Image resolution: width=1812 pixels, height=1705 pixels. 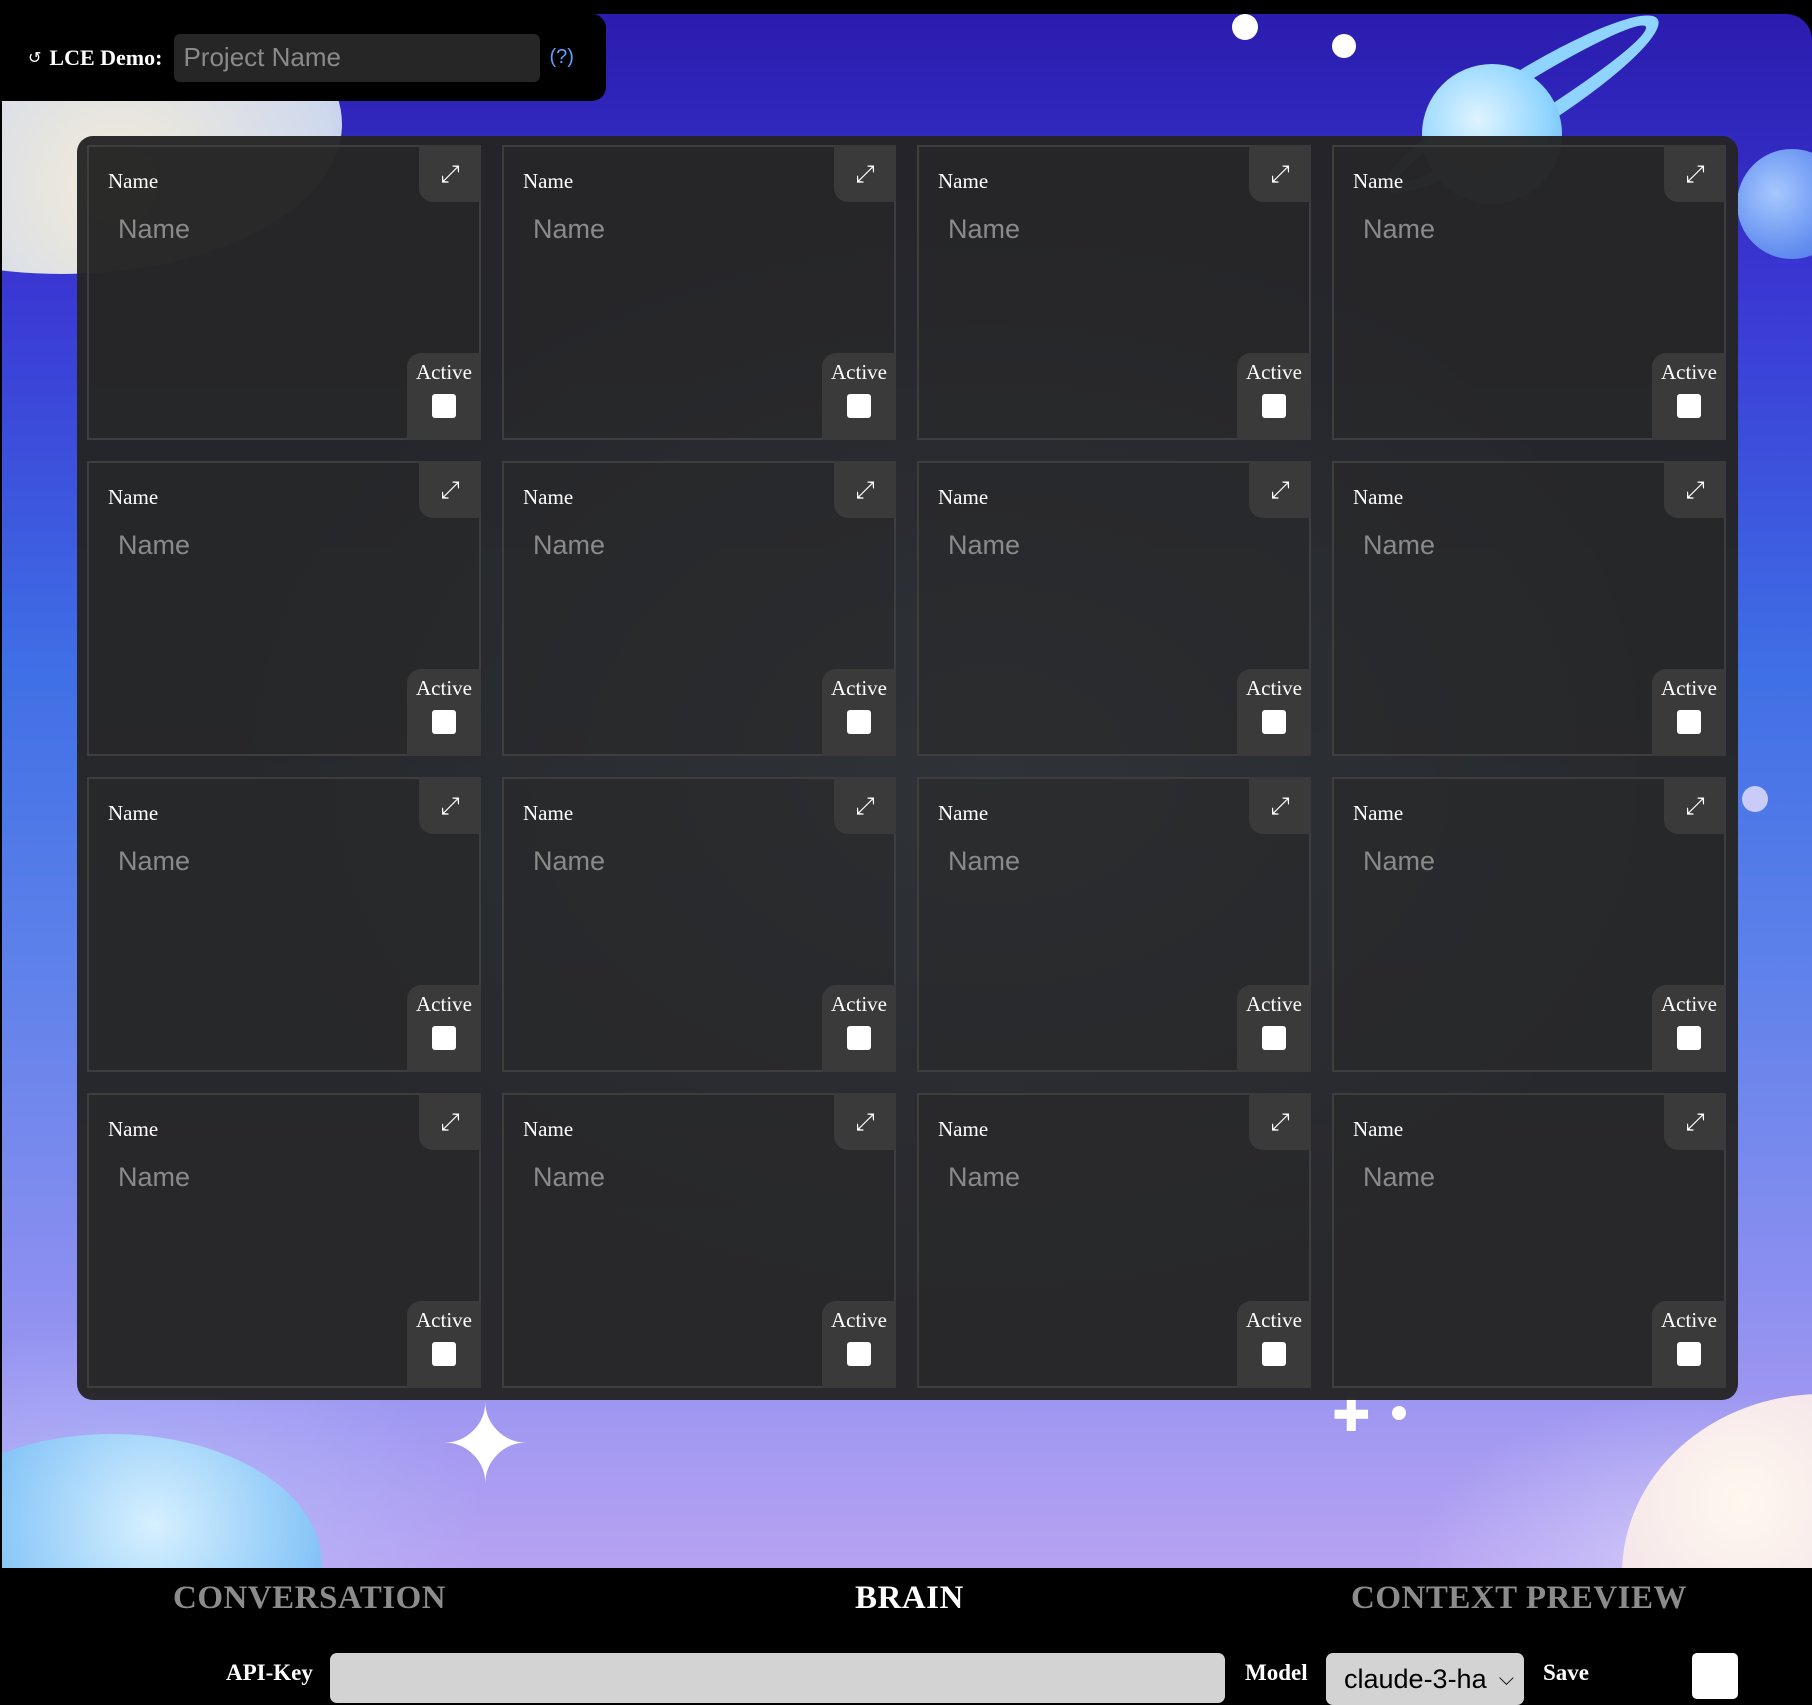 What do you see at coordinates (1425, 1679) in the screenshot?
I see `model-select: claude-3-ha ⌵` at bounding box center [1425, 1679].